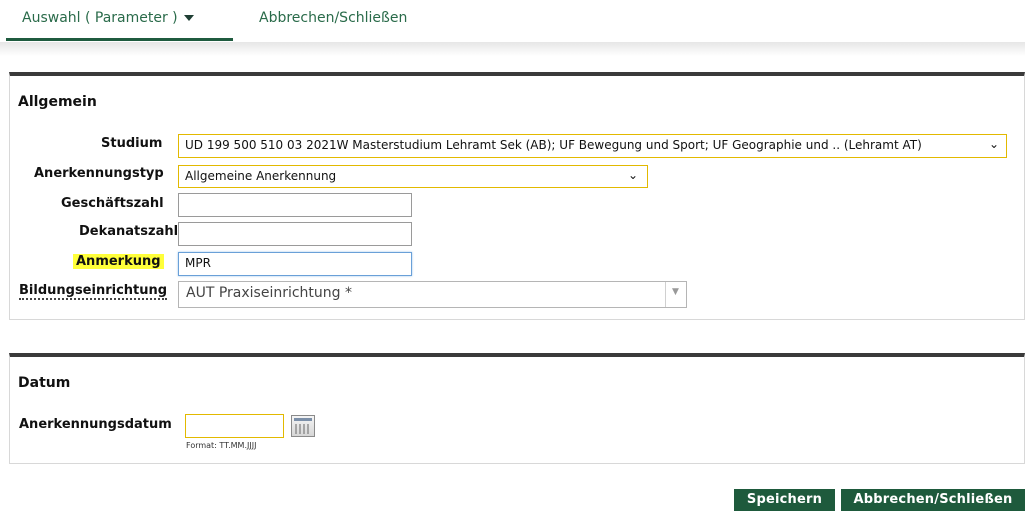 This screenshot has height=511, width=1025. I want to click on nav-shadow, so click(512, 49).